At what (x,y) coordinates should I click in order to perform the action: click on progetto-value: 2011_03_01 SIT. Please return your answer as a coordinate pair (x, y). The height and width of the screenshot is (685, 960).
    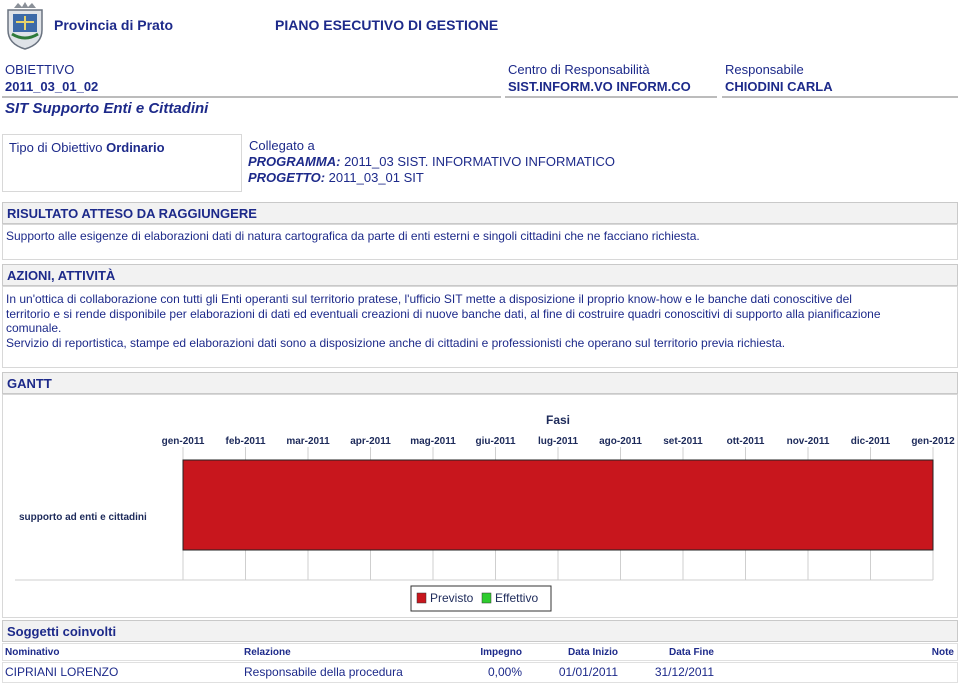
    Looking at the image, I should click on (376, 177).